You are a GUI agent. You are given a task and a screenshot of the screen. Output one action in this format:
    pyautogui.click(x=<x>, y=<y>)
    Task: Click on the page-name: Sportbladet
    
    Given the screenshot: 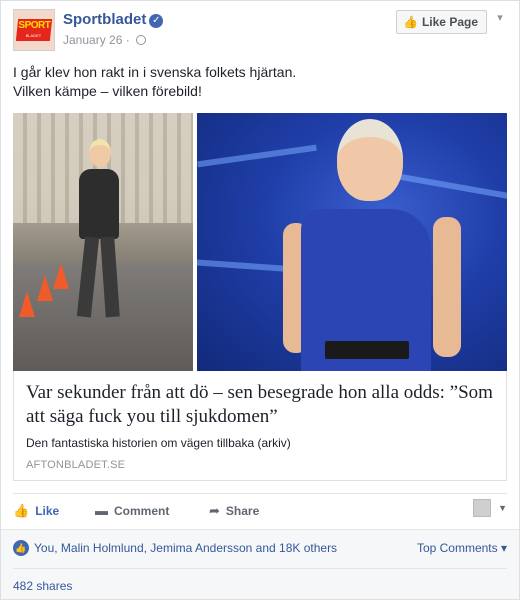 What is the action you would take?
    pyautogui.click(x=104, y=19)
    